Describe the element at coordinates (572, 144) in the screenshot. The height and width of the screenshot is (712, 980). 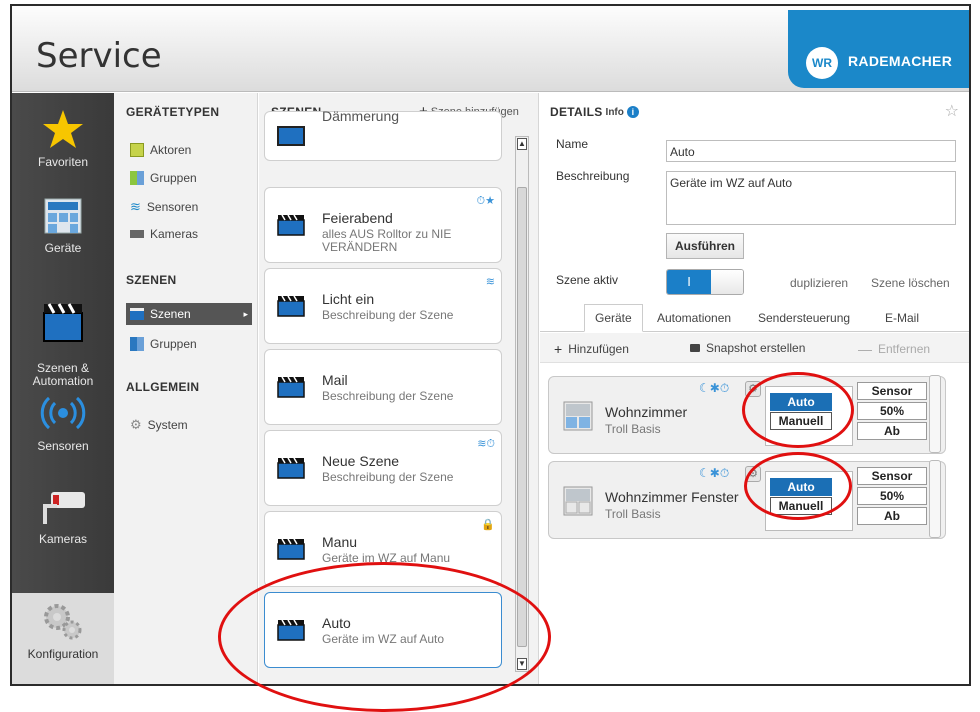
I see `name-label: Name` at that location.